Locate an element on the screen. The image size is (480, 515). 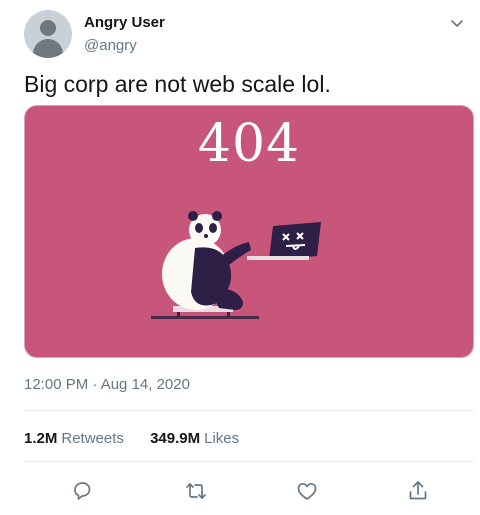
retweet-icon is located at coordinates (196, 491).